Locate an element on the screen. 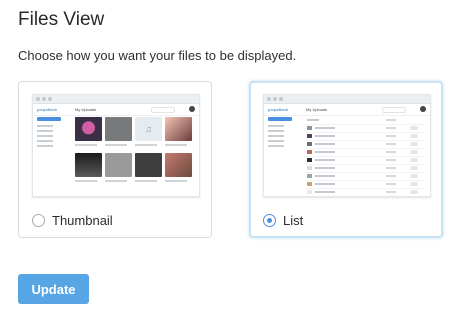  thumbnail-radio-row: Thumbnail is located at coordinates (72, 220).